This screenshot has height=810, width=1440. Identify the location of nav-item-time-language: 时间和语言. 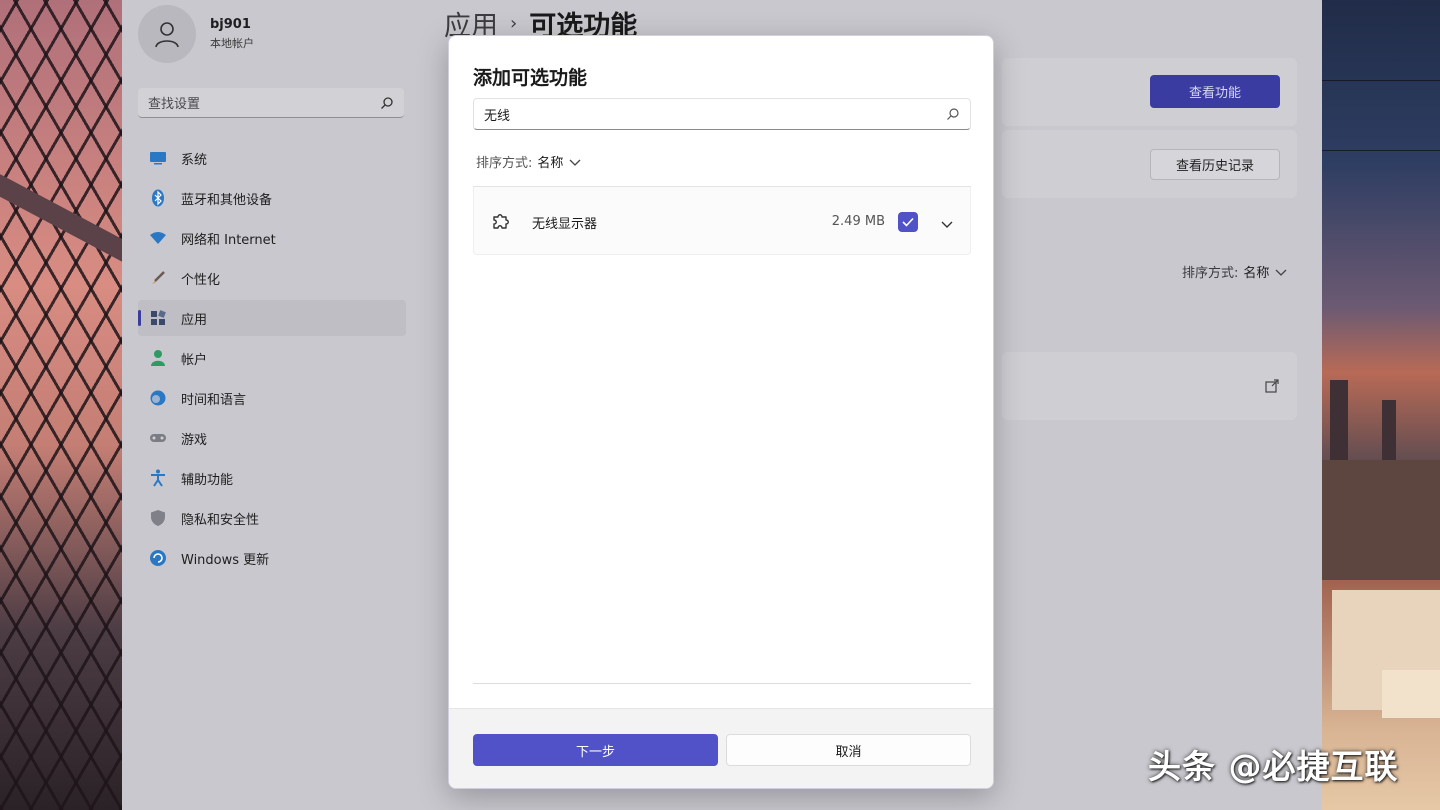
(272, 398).